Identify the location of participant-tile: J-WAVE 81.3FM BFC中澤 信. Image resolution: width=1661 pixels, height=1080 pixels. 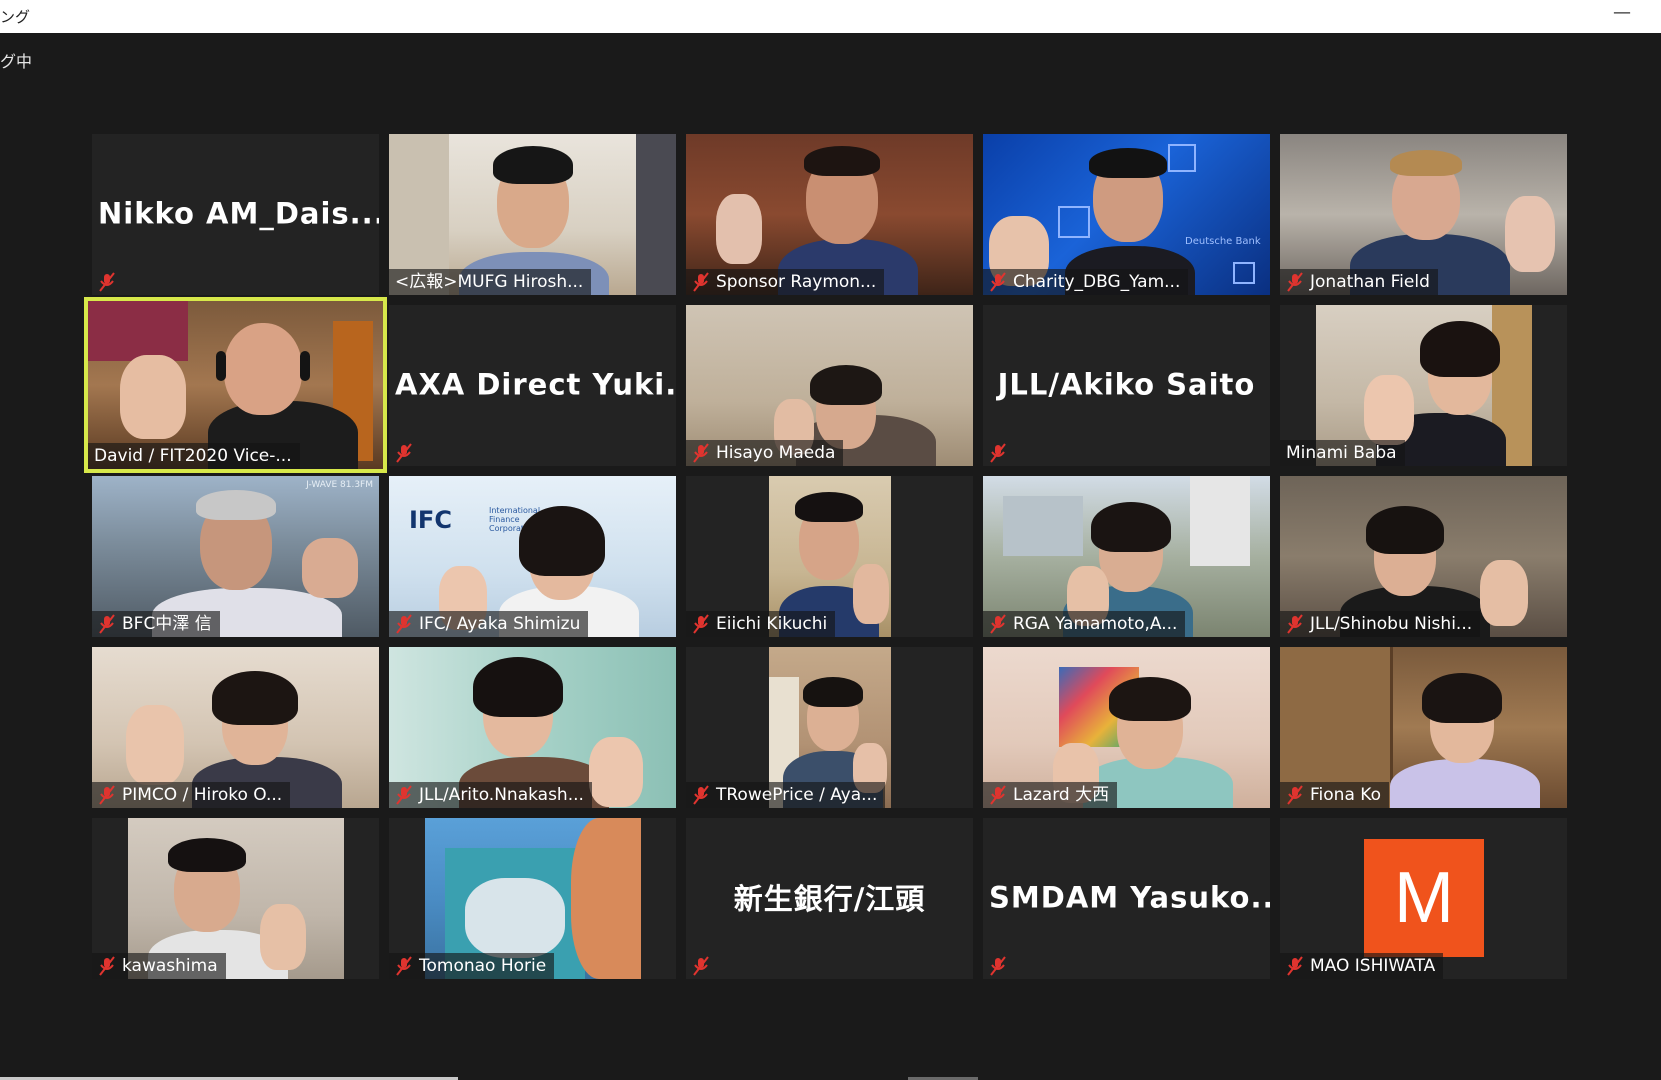
(235, 556).